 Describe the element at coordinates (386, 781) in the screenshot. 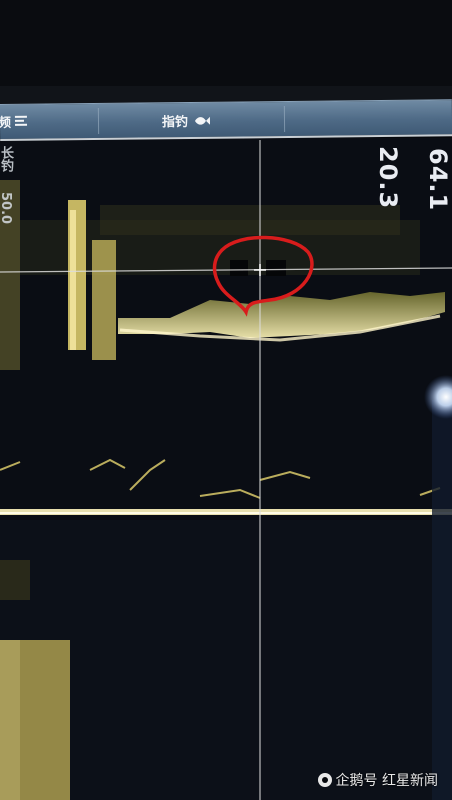

I see `watermark-text: 企鹅号 红星新闻` at that location.